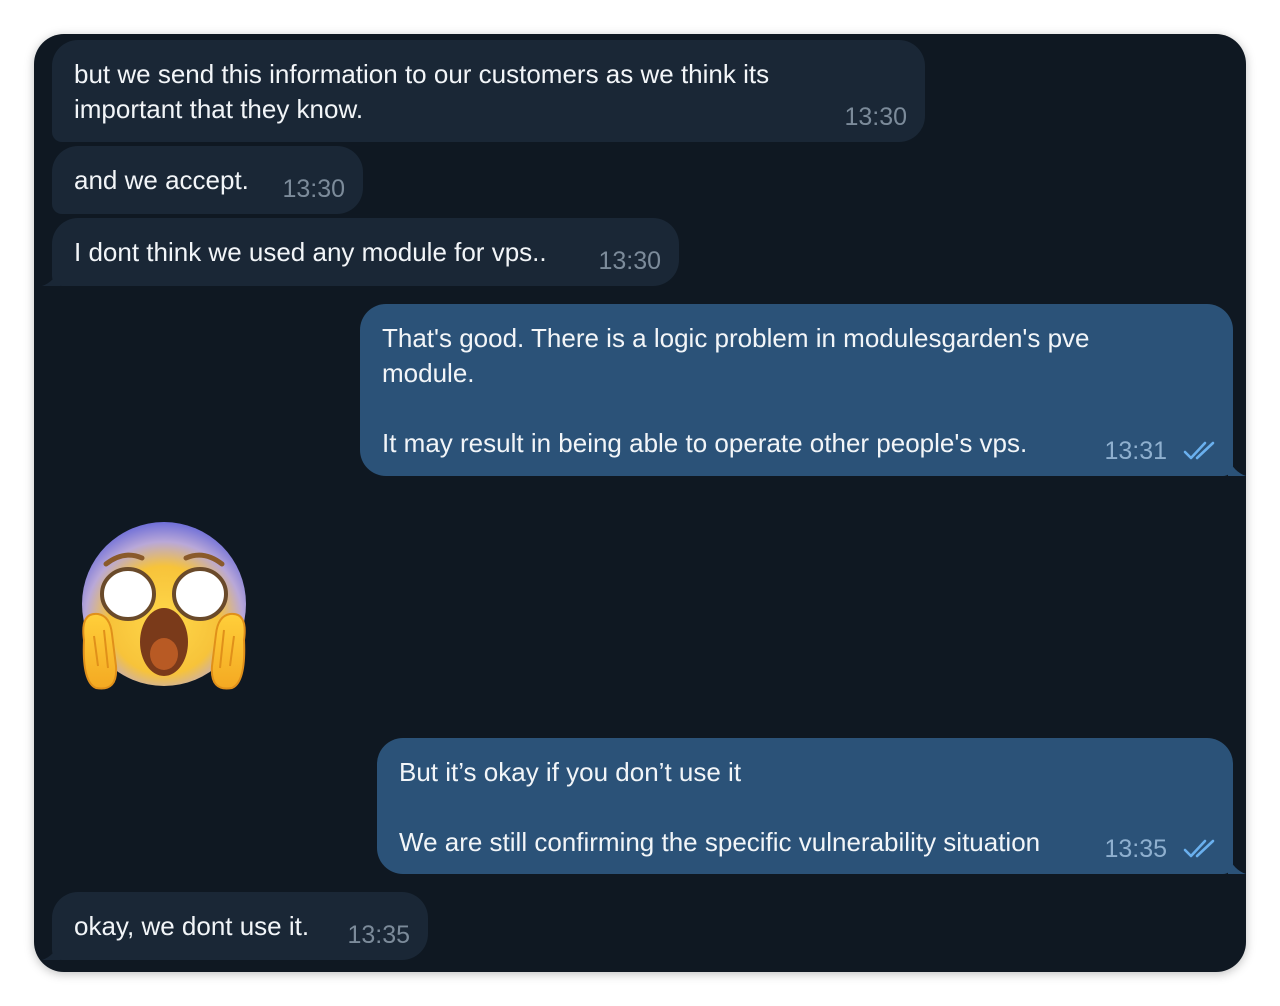 The image size is (1280, 1006). I want to click on message-meta: 13:31, so click(1161, 451).